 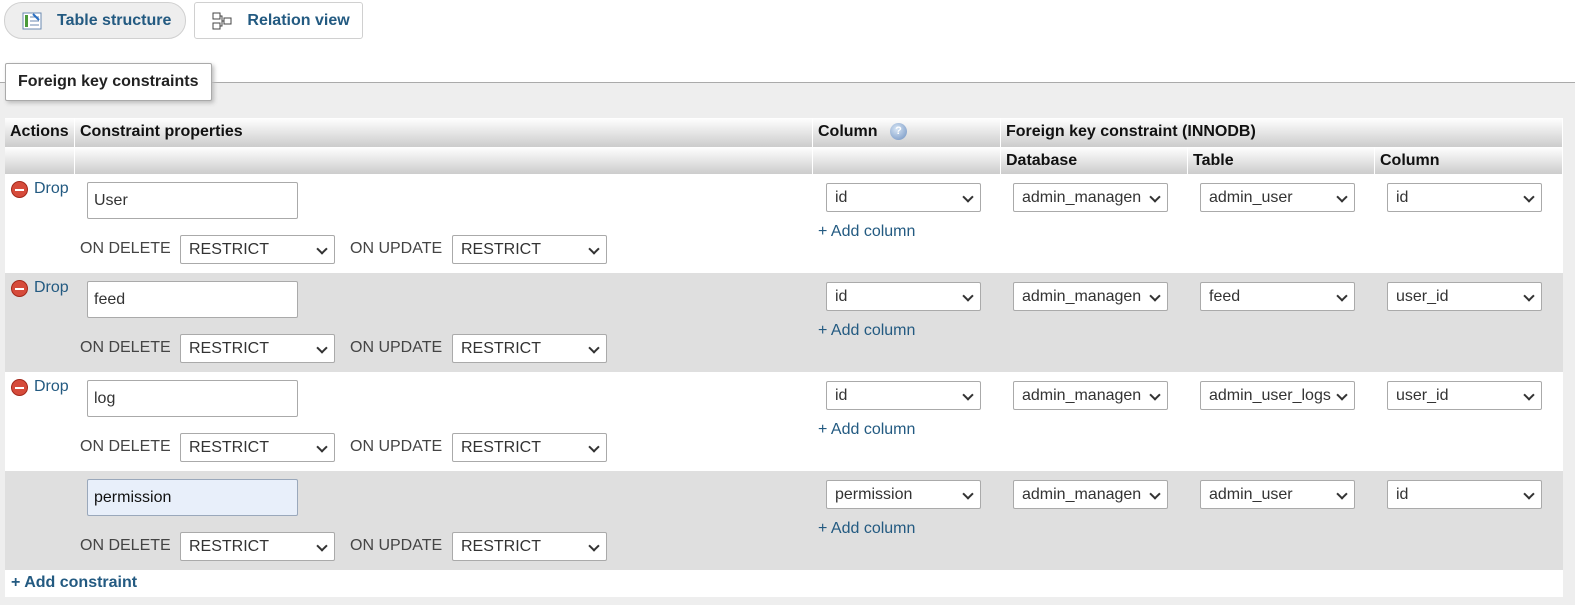 I want to click on table-structure-icon, so click(x=32, y=21).